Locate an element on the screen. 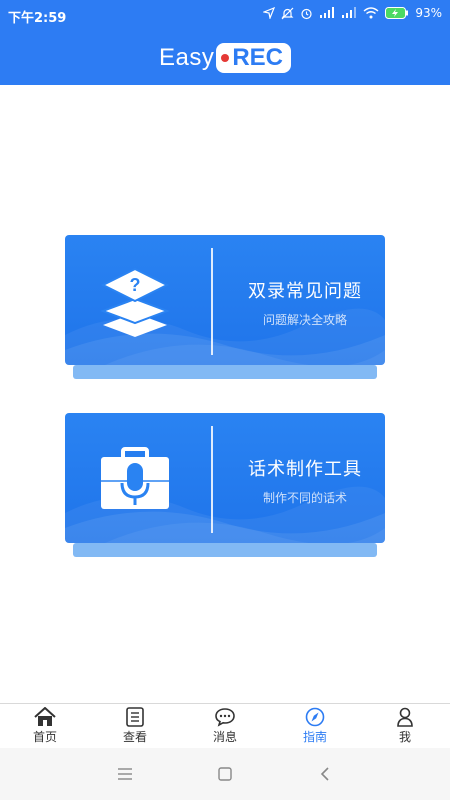  logo-rec-badge: REC is located at coordinates (254, 58).